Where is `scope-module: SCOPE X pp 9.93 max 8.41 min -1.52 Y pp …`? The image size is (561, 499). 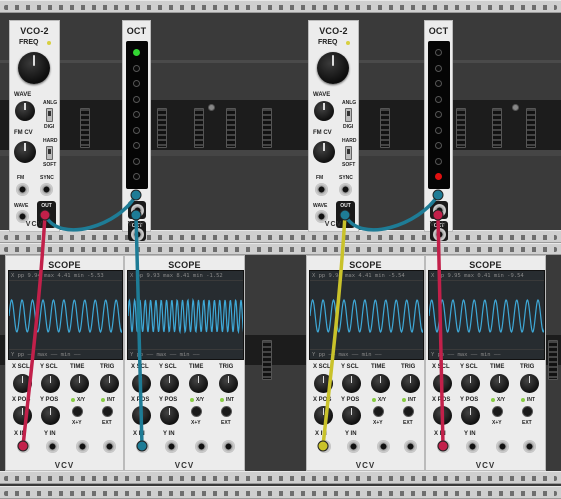
scope-module: SCOPE X pp 9.93 max 8.41 min -1.52 Y pp … is located at coordinates (184, 363).